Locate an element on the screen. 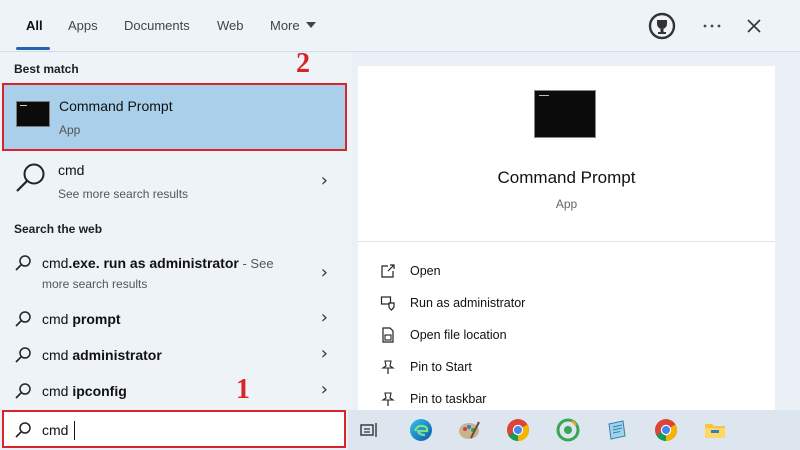 The image size is (800, 450). taskbar is located at coordinates (574, 430).